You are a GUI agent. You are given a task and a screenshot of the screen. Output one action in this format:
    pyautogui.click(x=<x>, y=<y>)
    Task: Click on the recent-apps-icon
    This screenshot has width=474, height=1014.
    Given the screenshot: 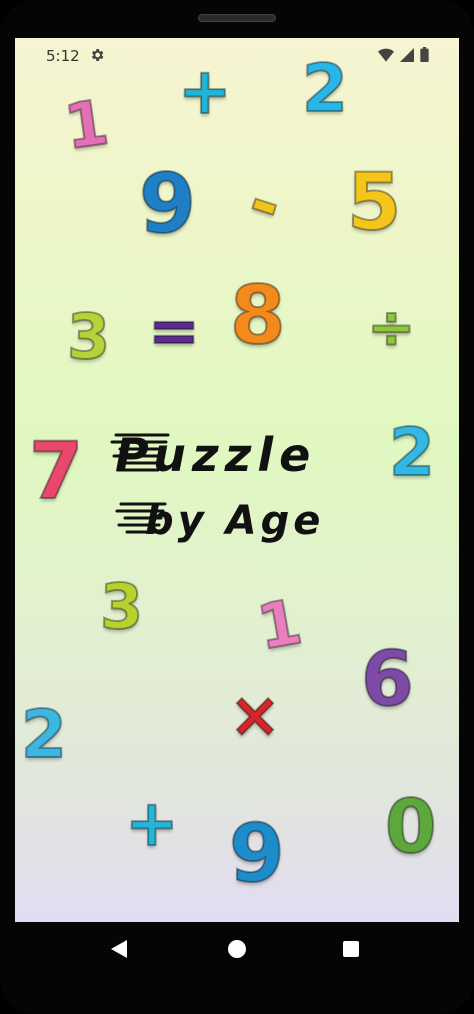 What is the action you would take?
    pyautogui.click(x=351, y=949)
    